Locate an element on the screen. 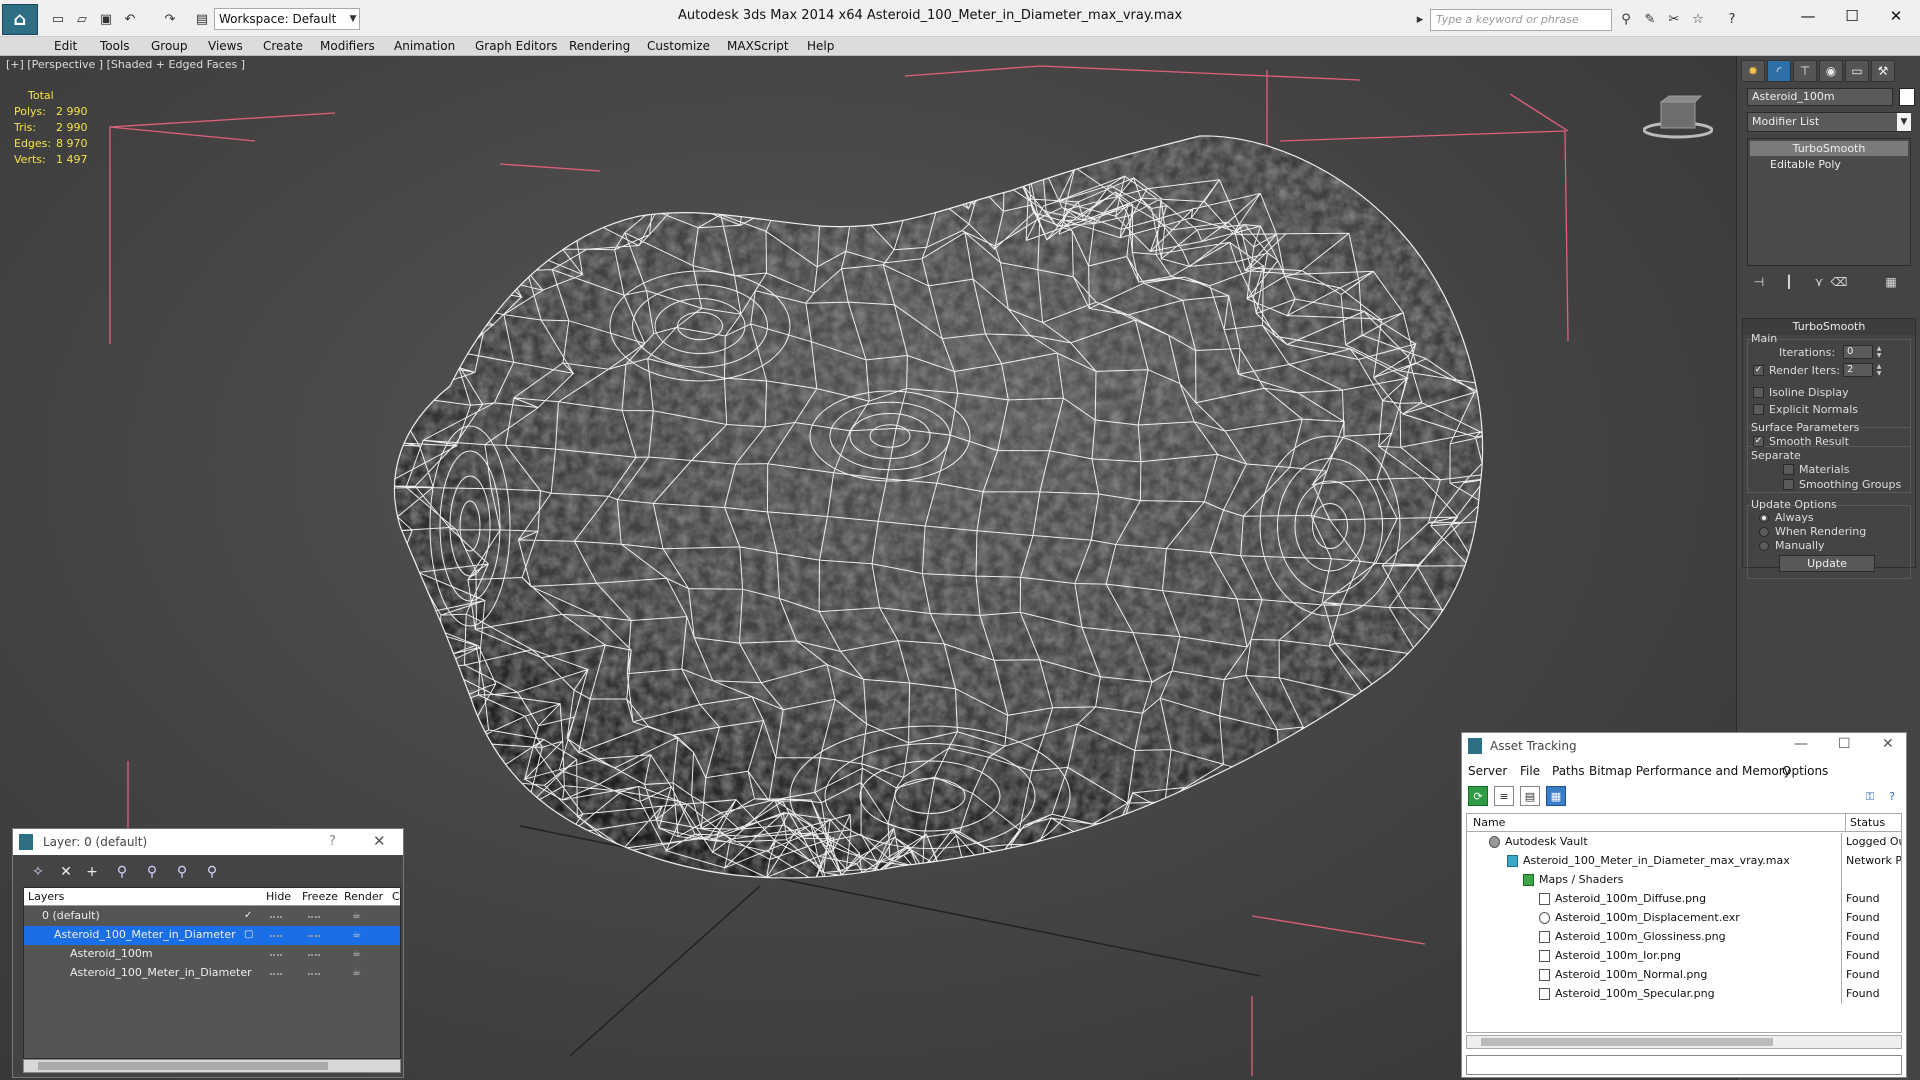 The height and width of the screenshot is (1080, 1920). active-layer-check-icon: ✓ is located at coordinates (248, 916).